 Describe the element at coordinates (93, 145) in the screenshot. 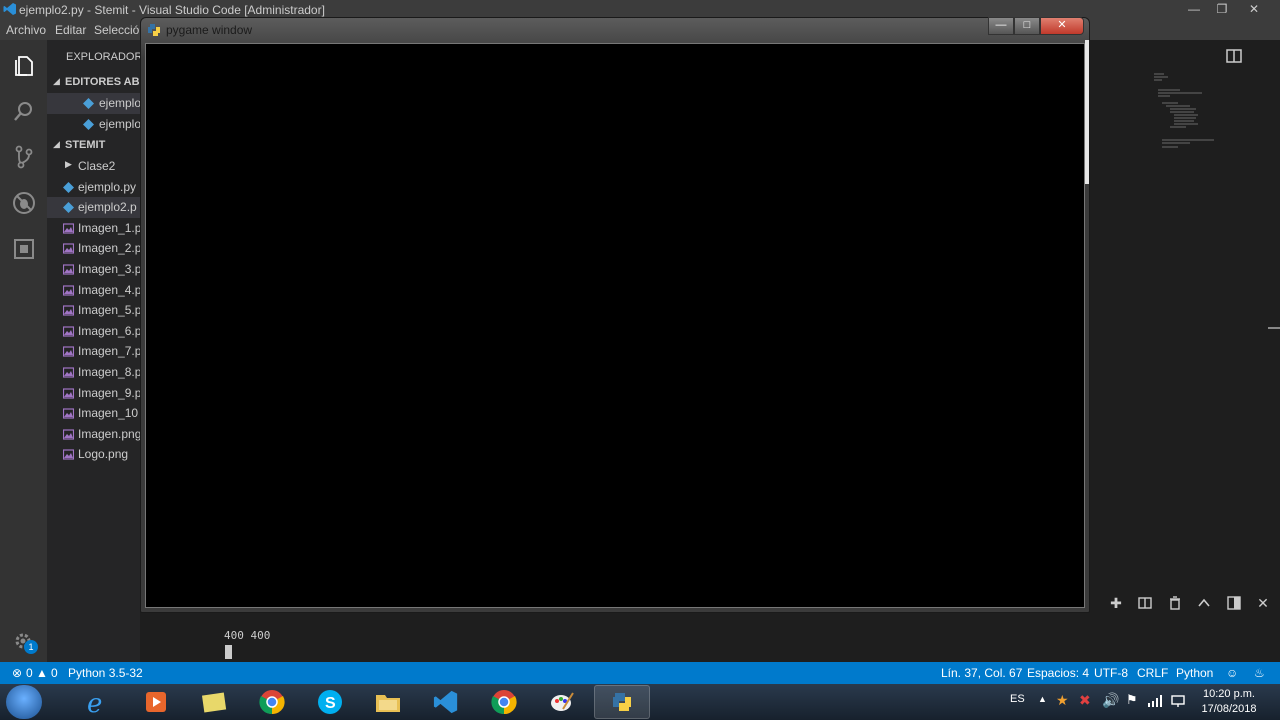

I see `project-section: ◢ STEMIT` at that location.